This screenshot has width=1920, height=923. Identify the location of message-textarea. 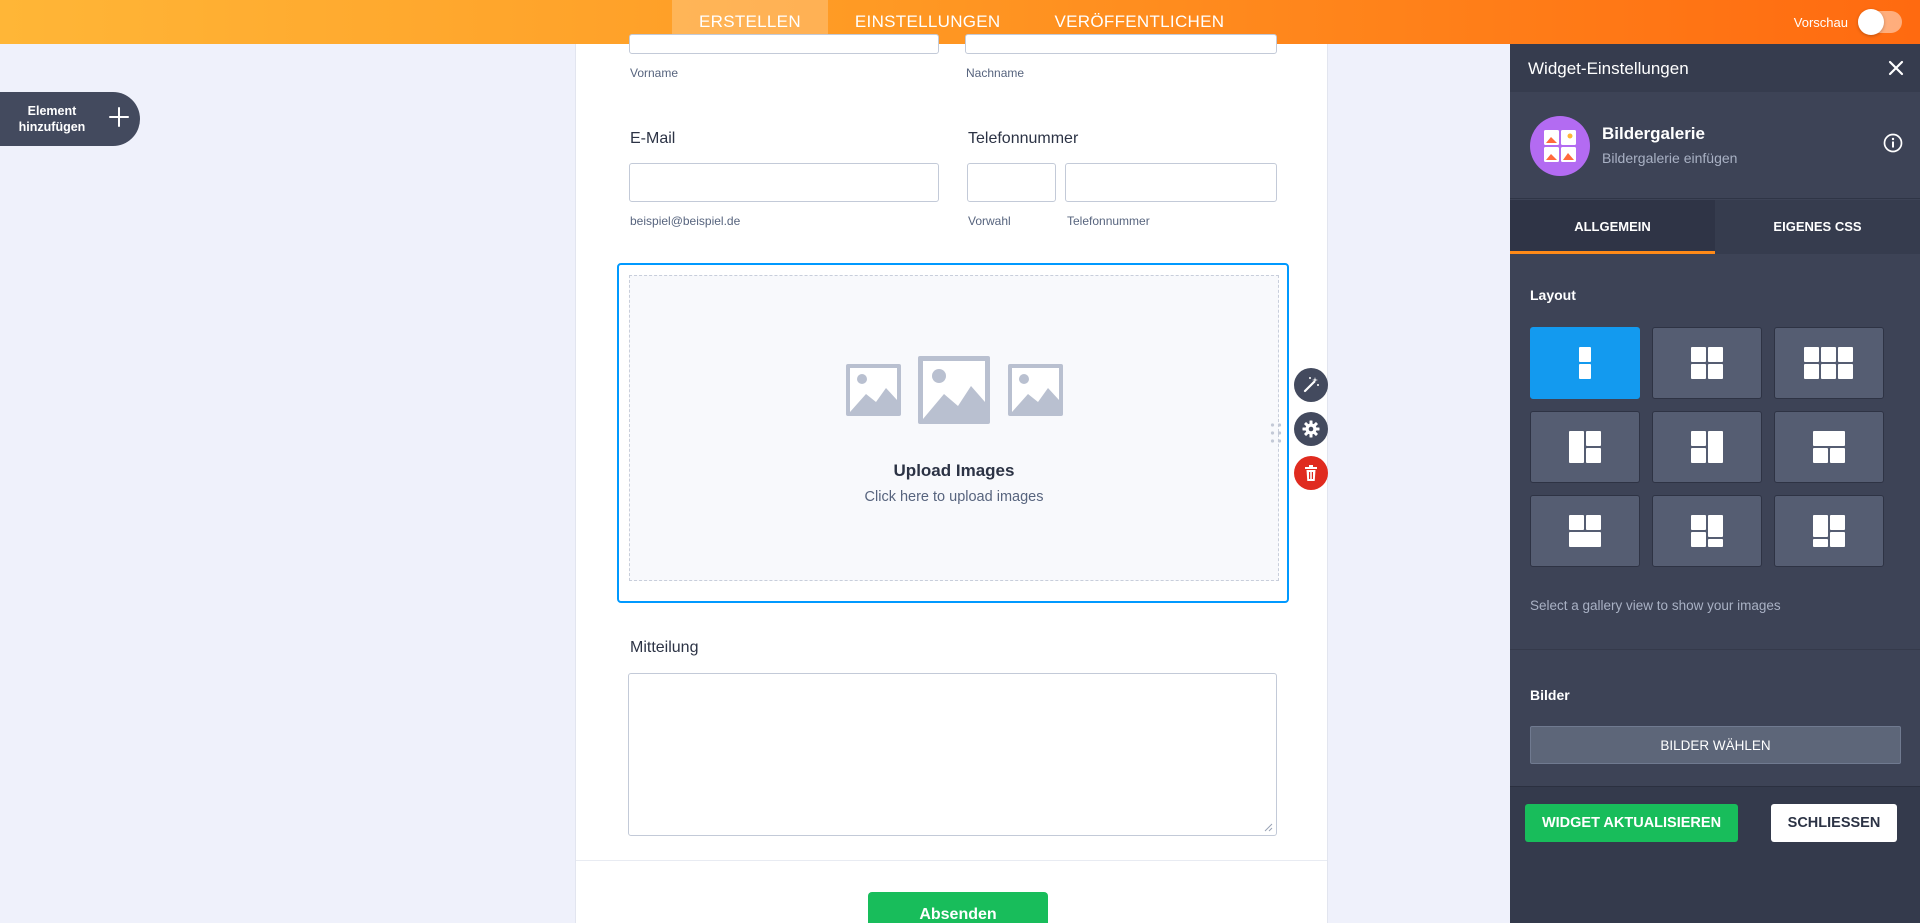
(952, 754).